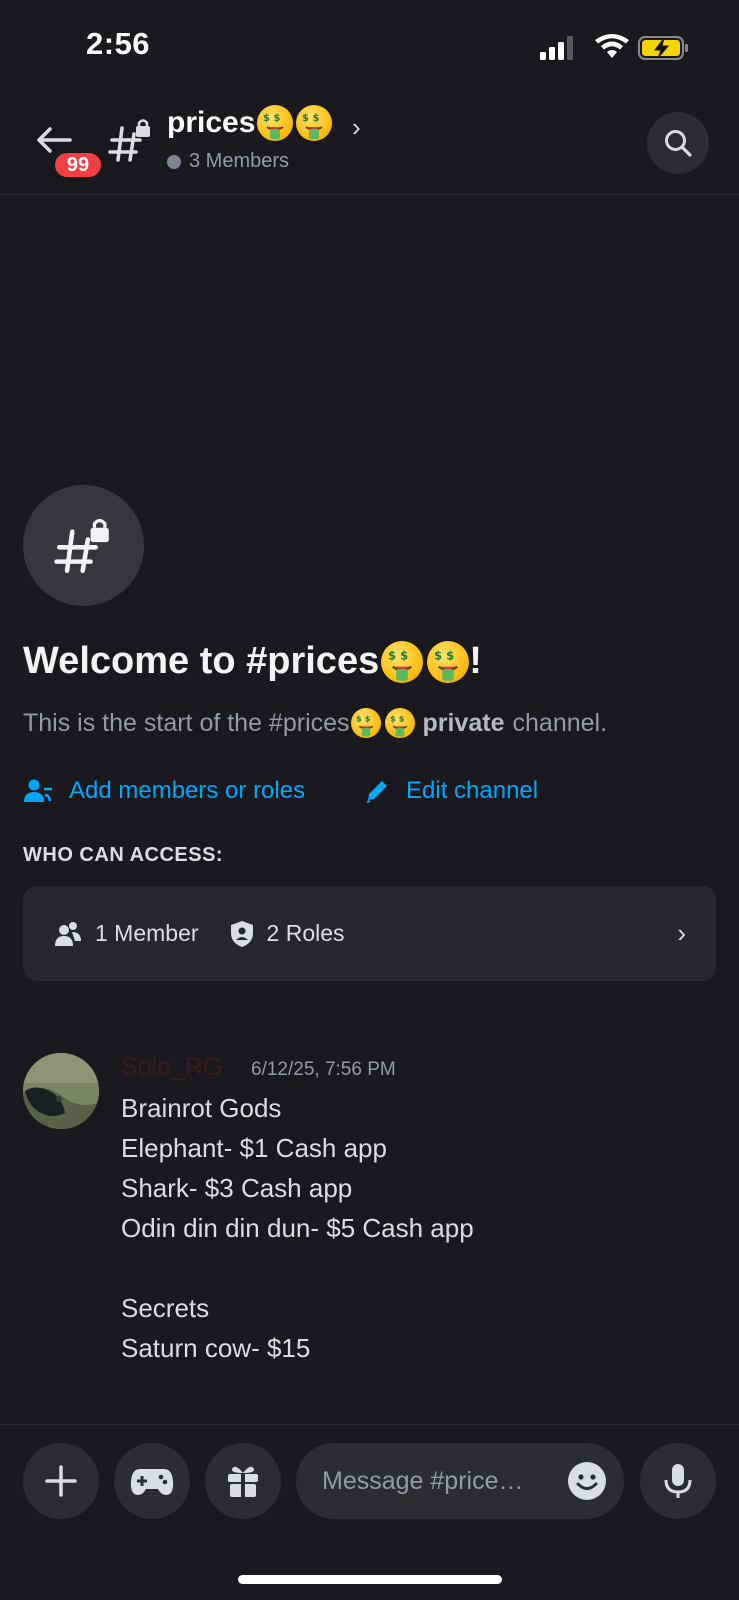 This screenshot has width=739, height=1600. I want to click on search-icon, so click(678, 143).